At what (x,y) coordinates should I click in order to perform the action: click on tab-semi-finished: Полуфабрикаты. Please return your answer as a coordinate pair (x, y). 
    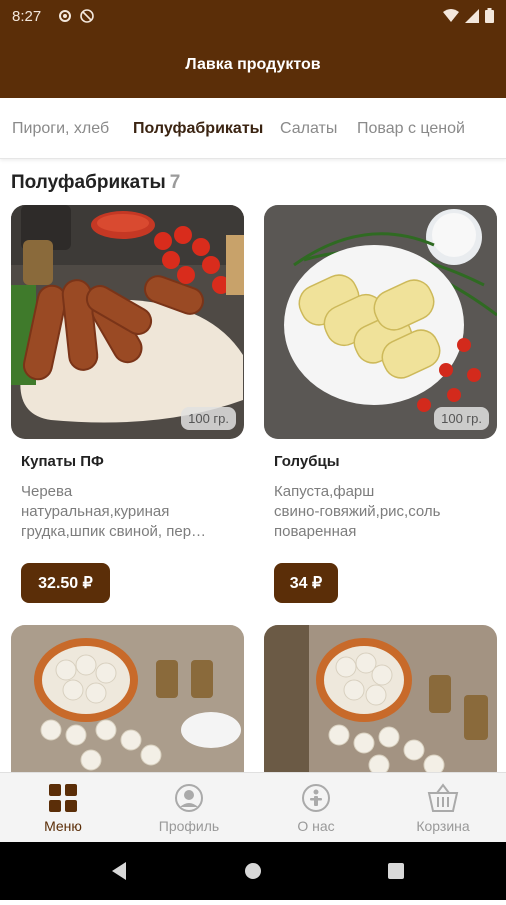
    Looking at the image, I should click on (198, 129).